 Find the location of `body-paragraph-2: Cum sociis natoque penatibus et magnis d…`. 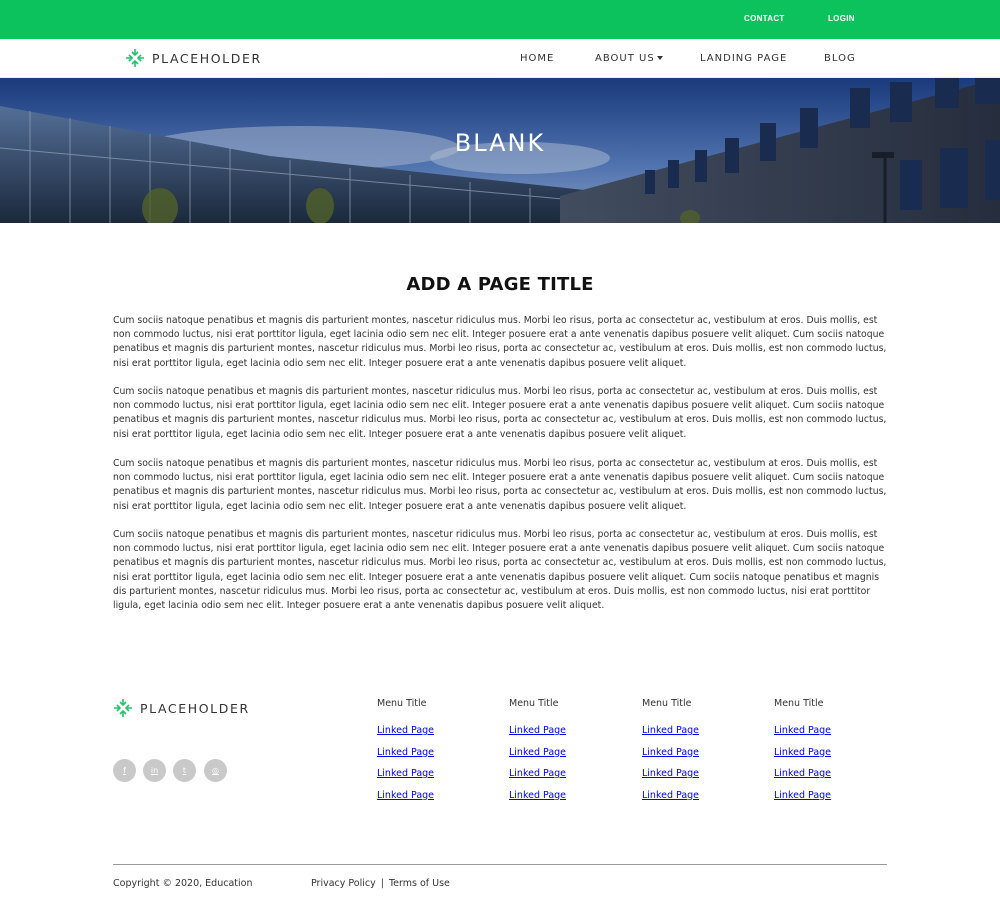

body-paragraph-2: Cum sociis natoque penatibus et magnis d… is located at coordinates (500, 413).